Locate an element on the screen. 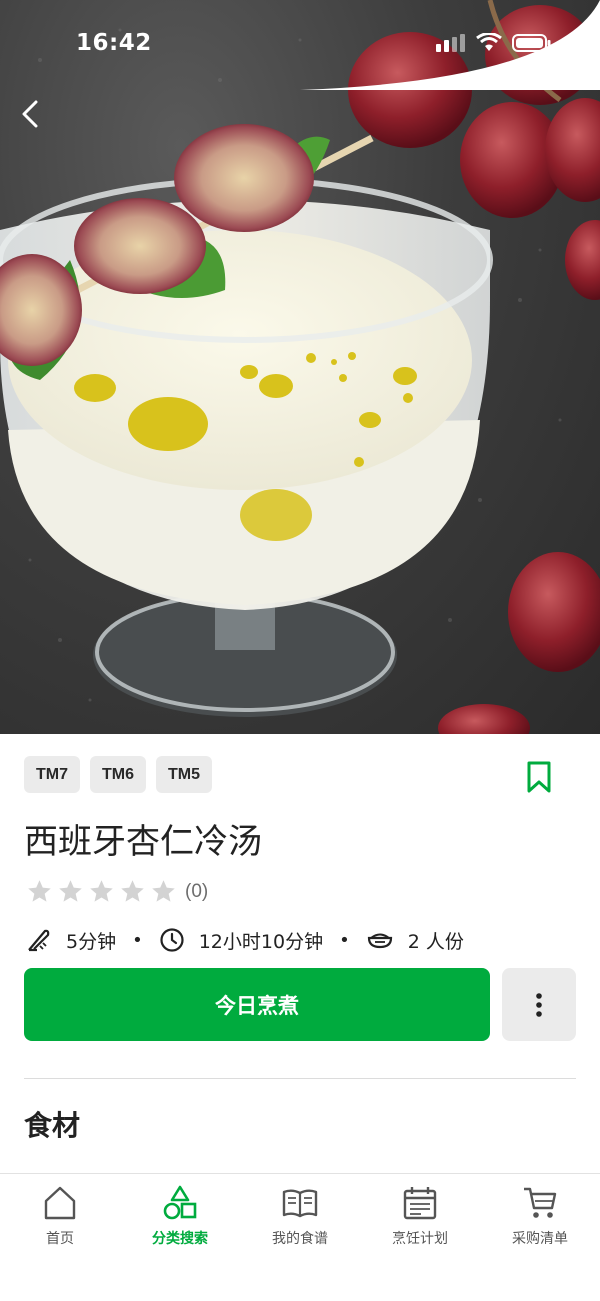 The height and width of the screenshot is (1301, 600). nav-item-my-recipes: 我的食谱 is located at coordinates (300, 1216).